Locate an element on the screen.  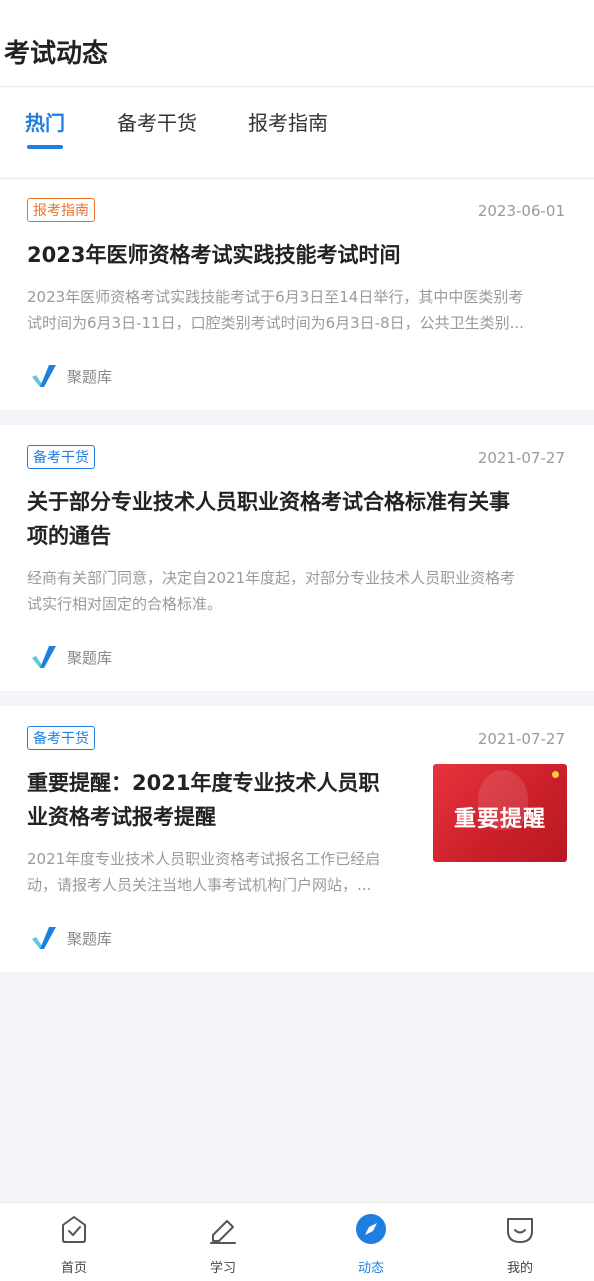
nav-profile: 我的 is located at coordinates (520, 1242).